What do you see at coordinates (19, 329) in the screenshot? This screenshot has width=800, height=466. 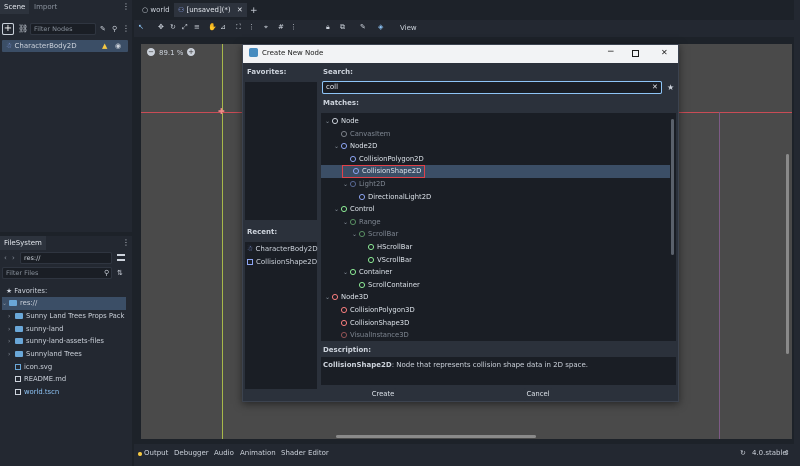 I see `folder-icon` at bounding box center [19, 329].